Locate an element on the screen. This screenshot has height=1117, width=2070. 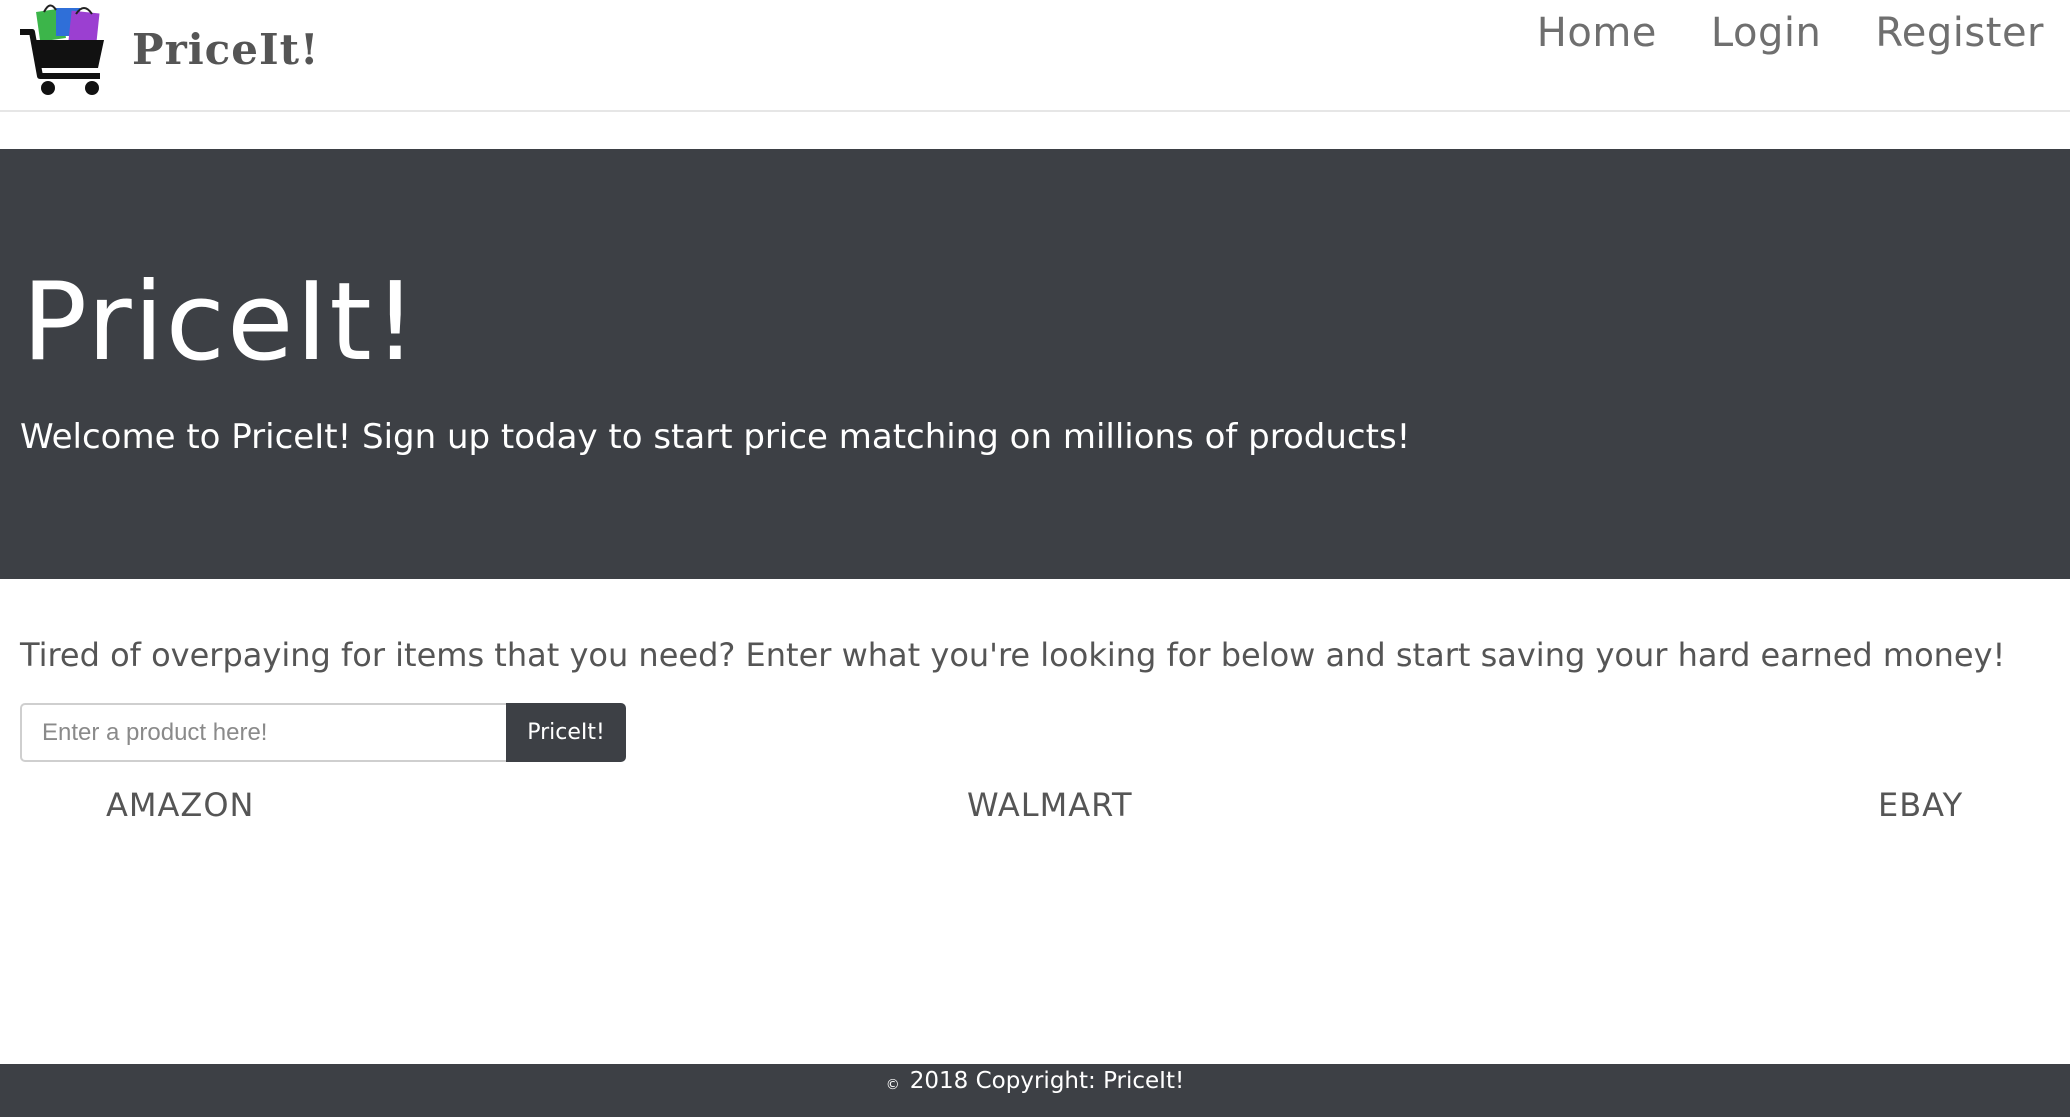
copyright-icon: © is located at coordinates (892, 1085).